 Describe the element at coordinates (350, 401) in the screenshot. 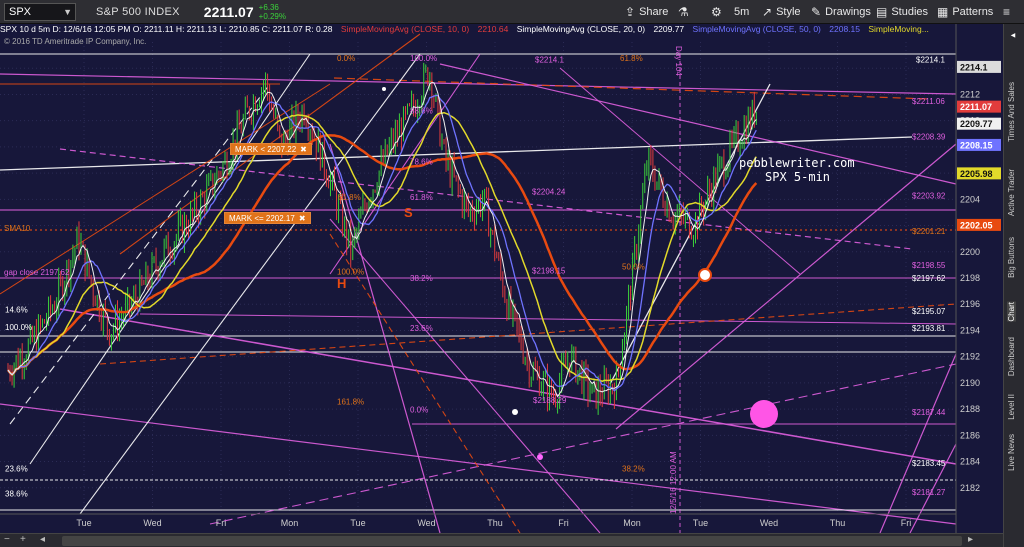

I see `fib-label: 161.8%` at that location.